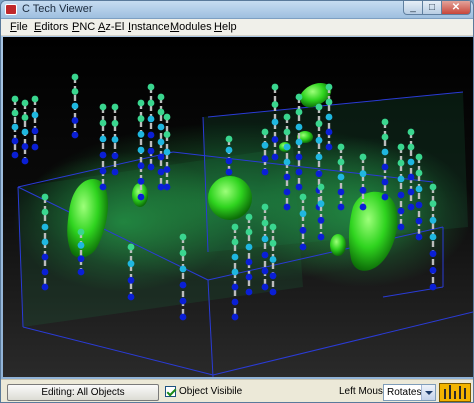  Describe the element at coordinates (455, 392) in the screenshot. I see `activity-indicator-icon` at that location.